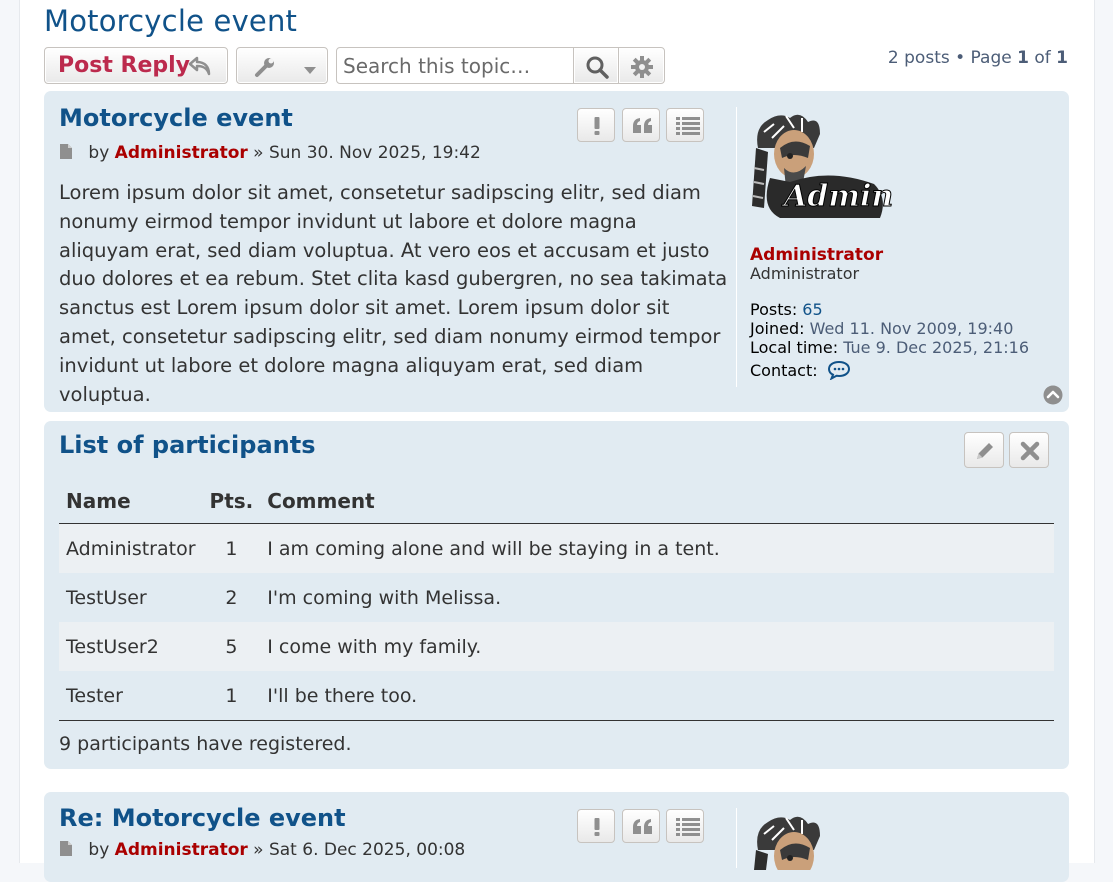 The image size is (1113, 882). What do you see at coordinates (822, 167) in the screenshot?
I see `avatar: Admin` at bounding box center [822, 167].